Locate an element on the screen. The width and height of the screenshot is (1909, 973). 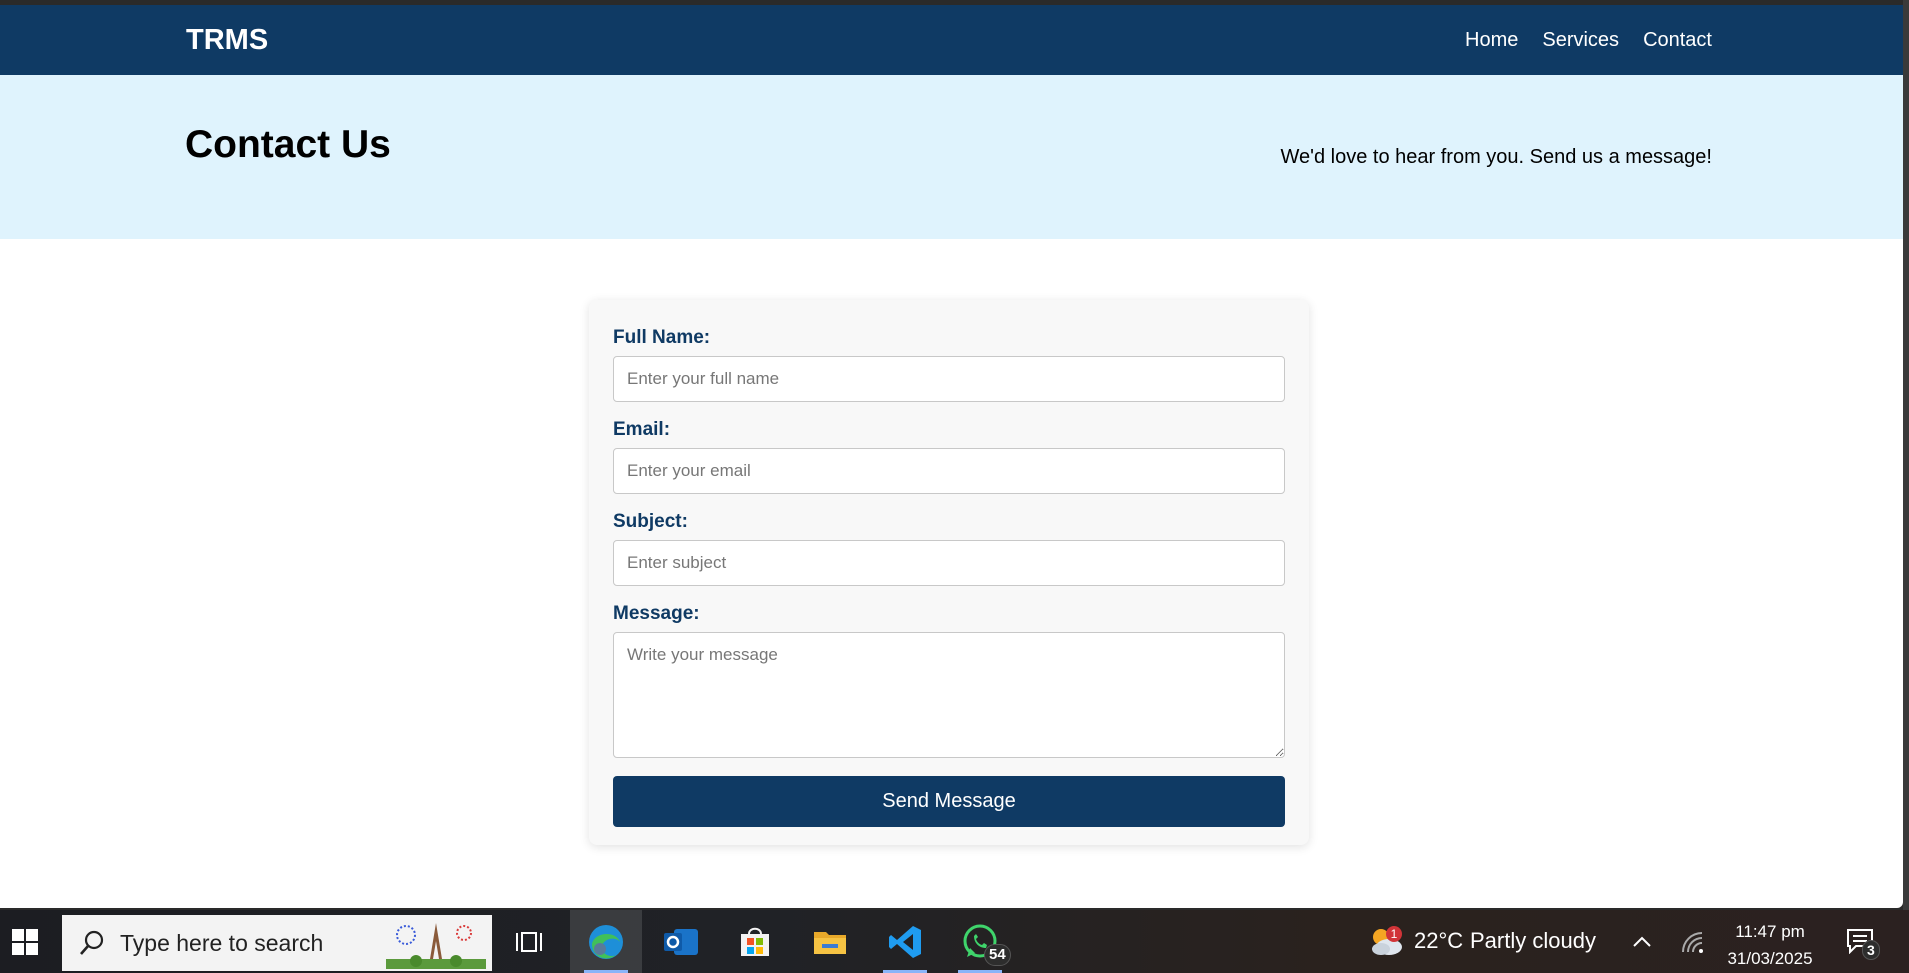
file-explorer-icon is located at coordinates (830, 943).